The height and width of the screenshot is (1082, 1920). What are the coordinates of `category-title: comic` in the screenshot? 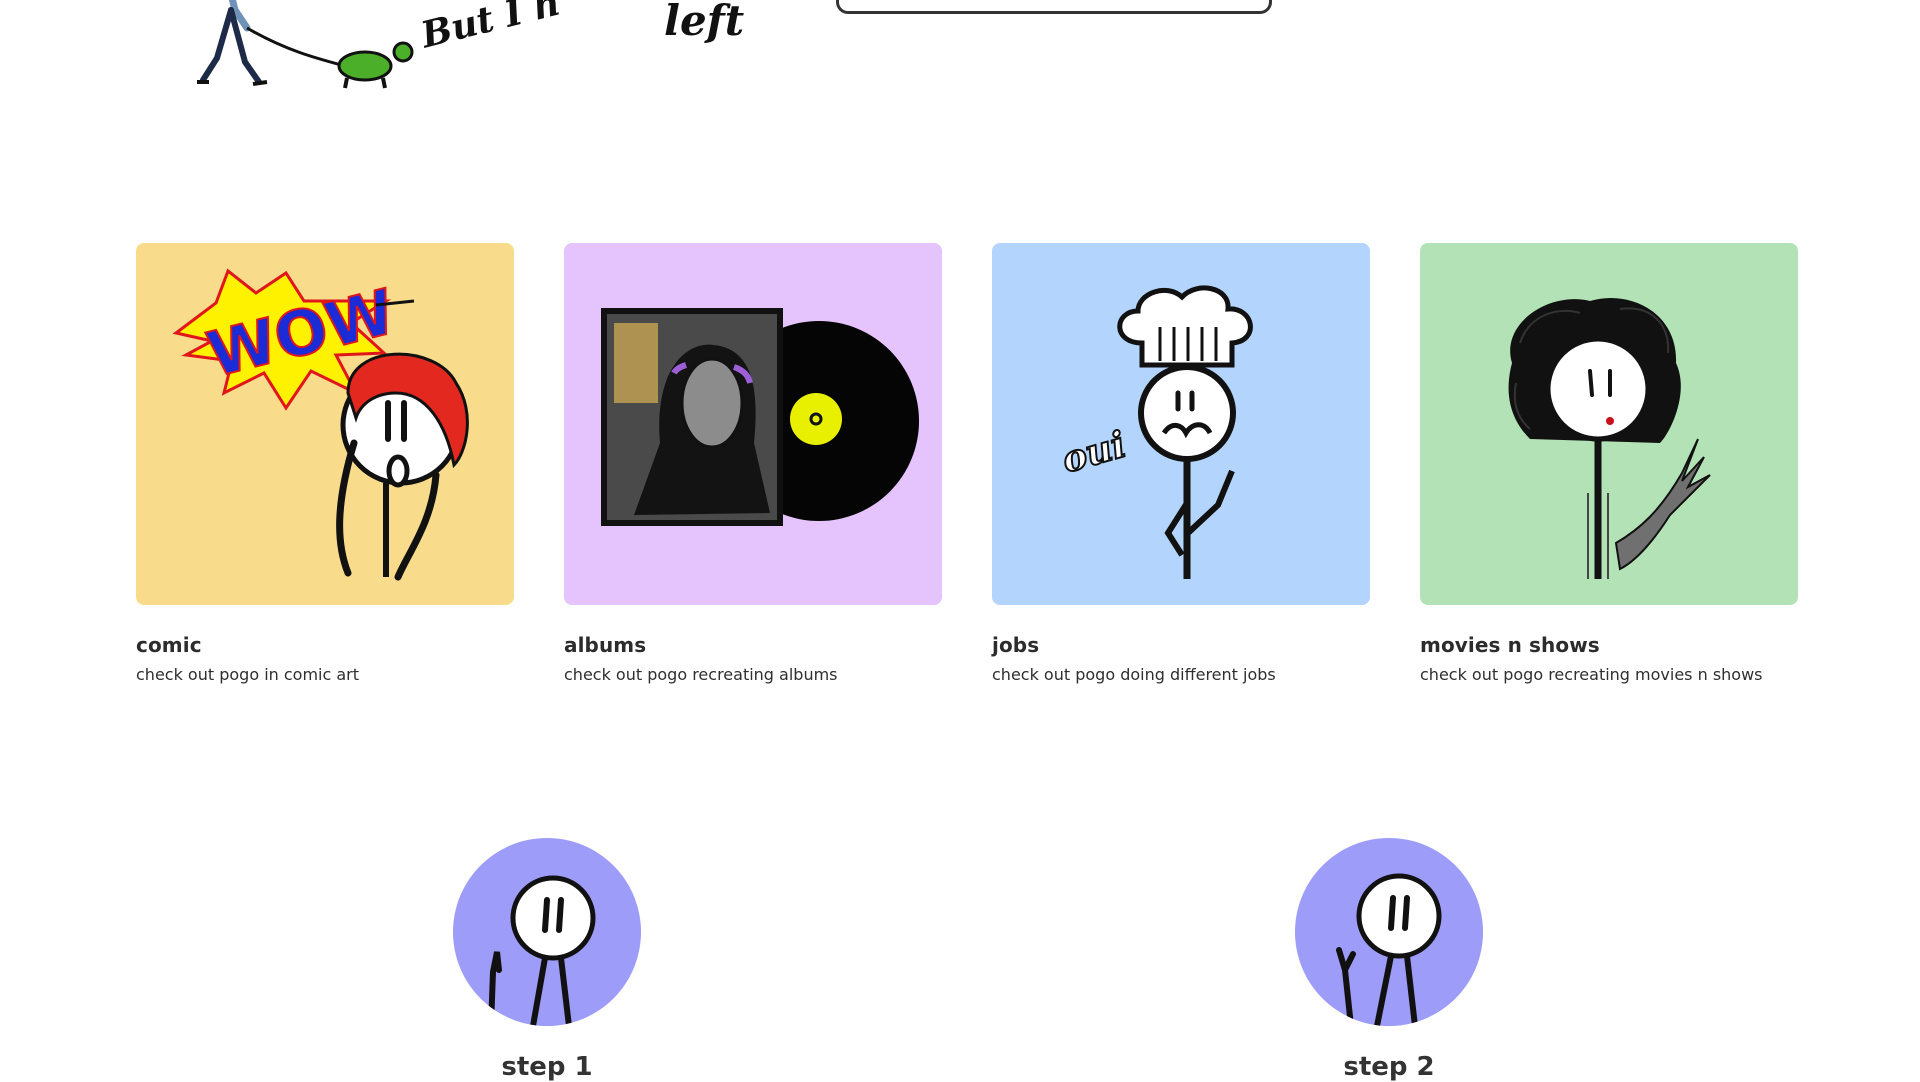 It's located at (325, 645).